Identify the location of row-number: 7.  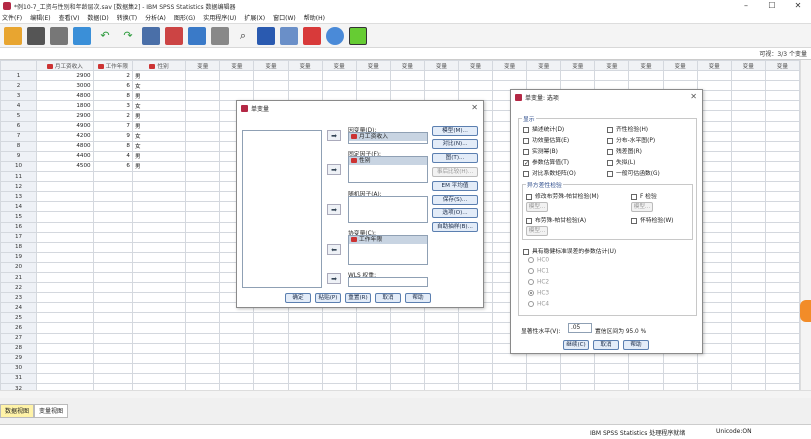
(19, 136).